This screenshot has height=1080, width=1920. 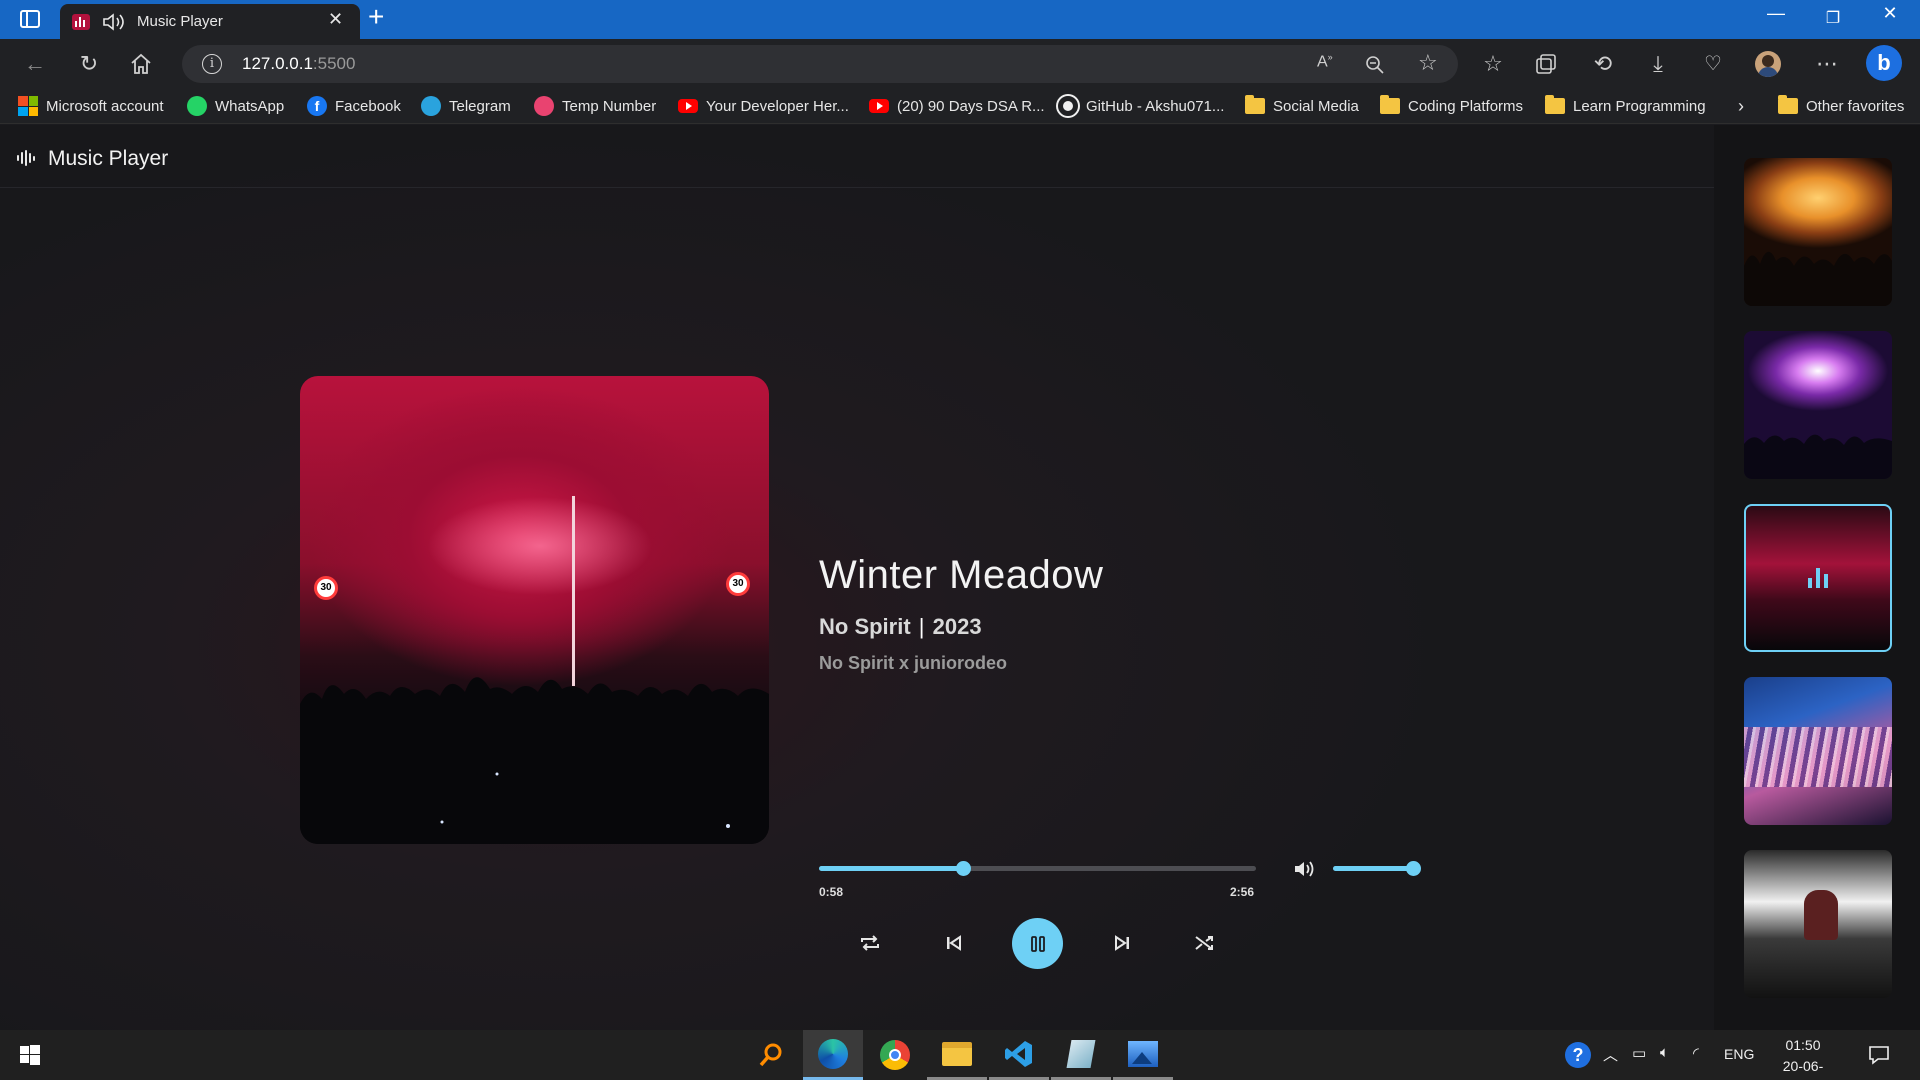 I want to click on song-artist-year: No Spirit | 2023, so click(x=900, y=627).